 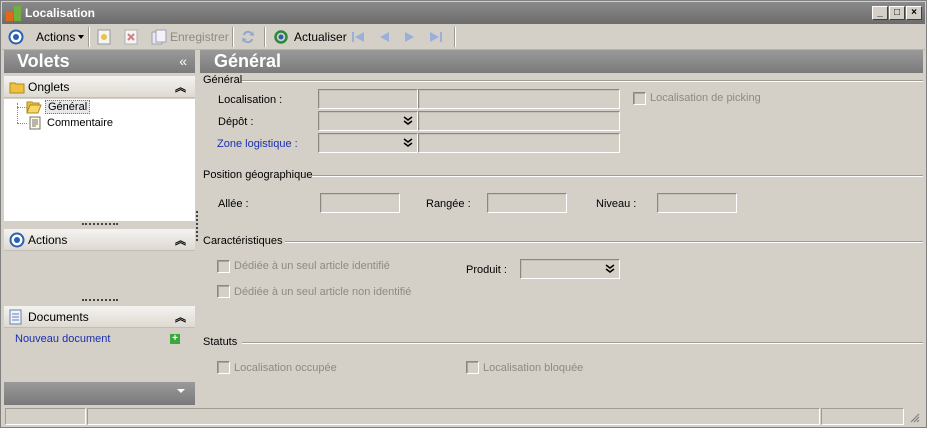 I want to click on niveau-label: Niveau :, so click(x=616, y=204).